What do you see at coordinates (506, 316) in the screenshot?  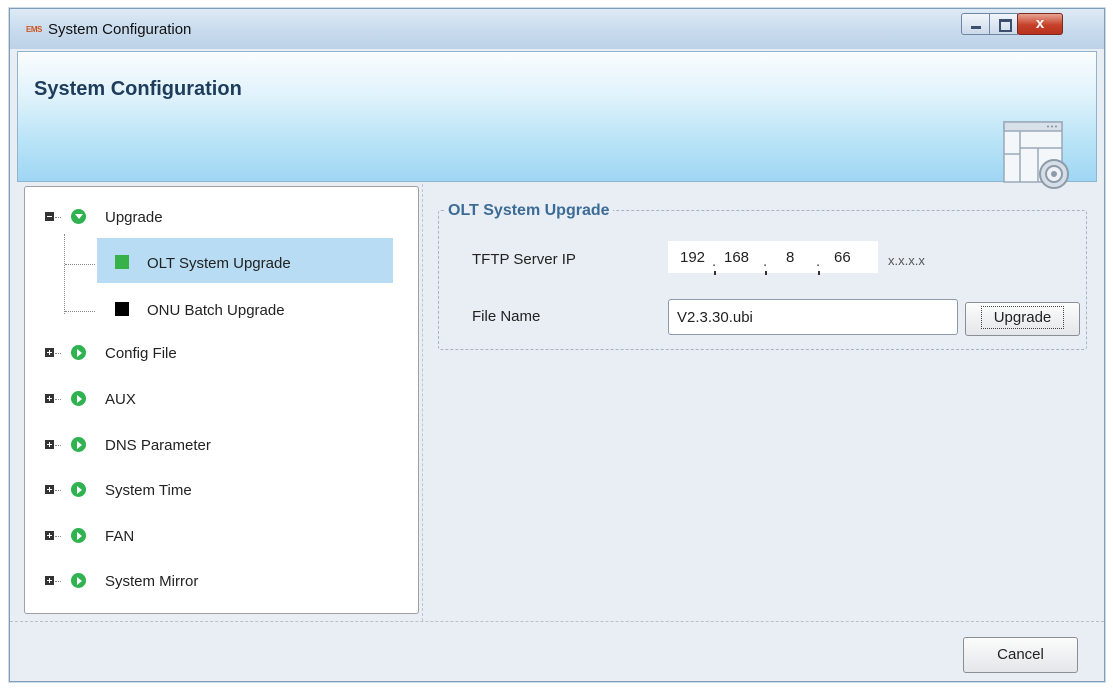 I see `file-name-label: File Name` at bounding box center [506, 316].